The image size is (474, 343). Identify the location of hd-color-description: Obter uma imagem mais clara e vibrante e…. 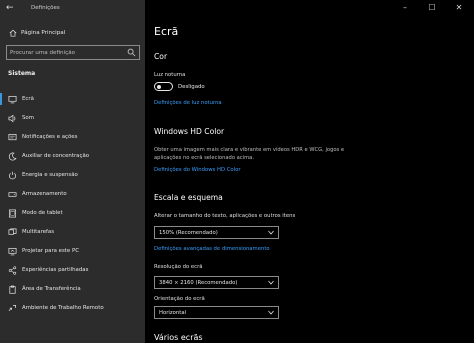
(249, 154).